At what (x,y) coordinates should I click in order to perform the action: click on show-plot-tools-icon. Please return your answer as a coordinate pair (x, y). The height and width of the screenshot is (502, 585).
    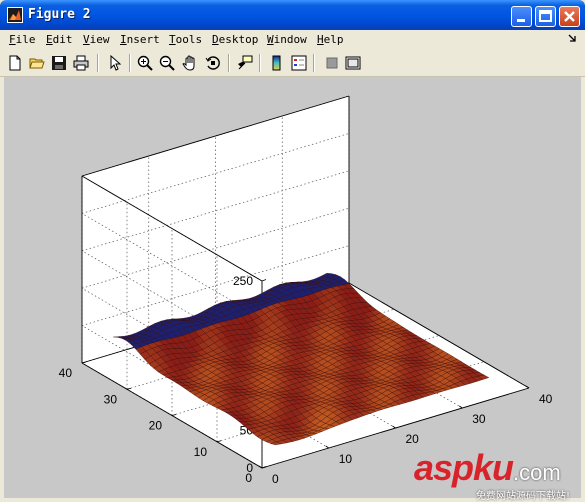
    Looking at the image, I should click on (353, 63).